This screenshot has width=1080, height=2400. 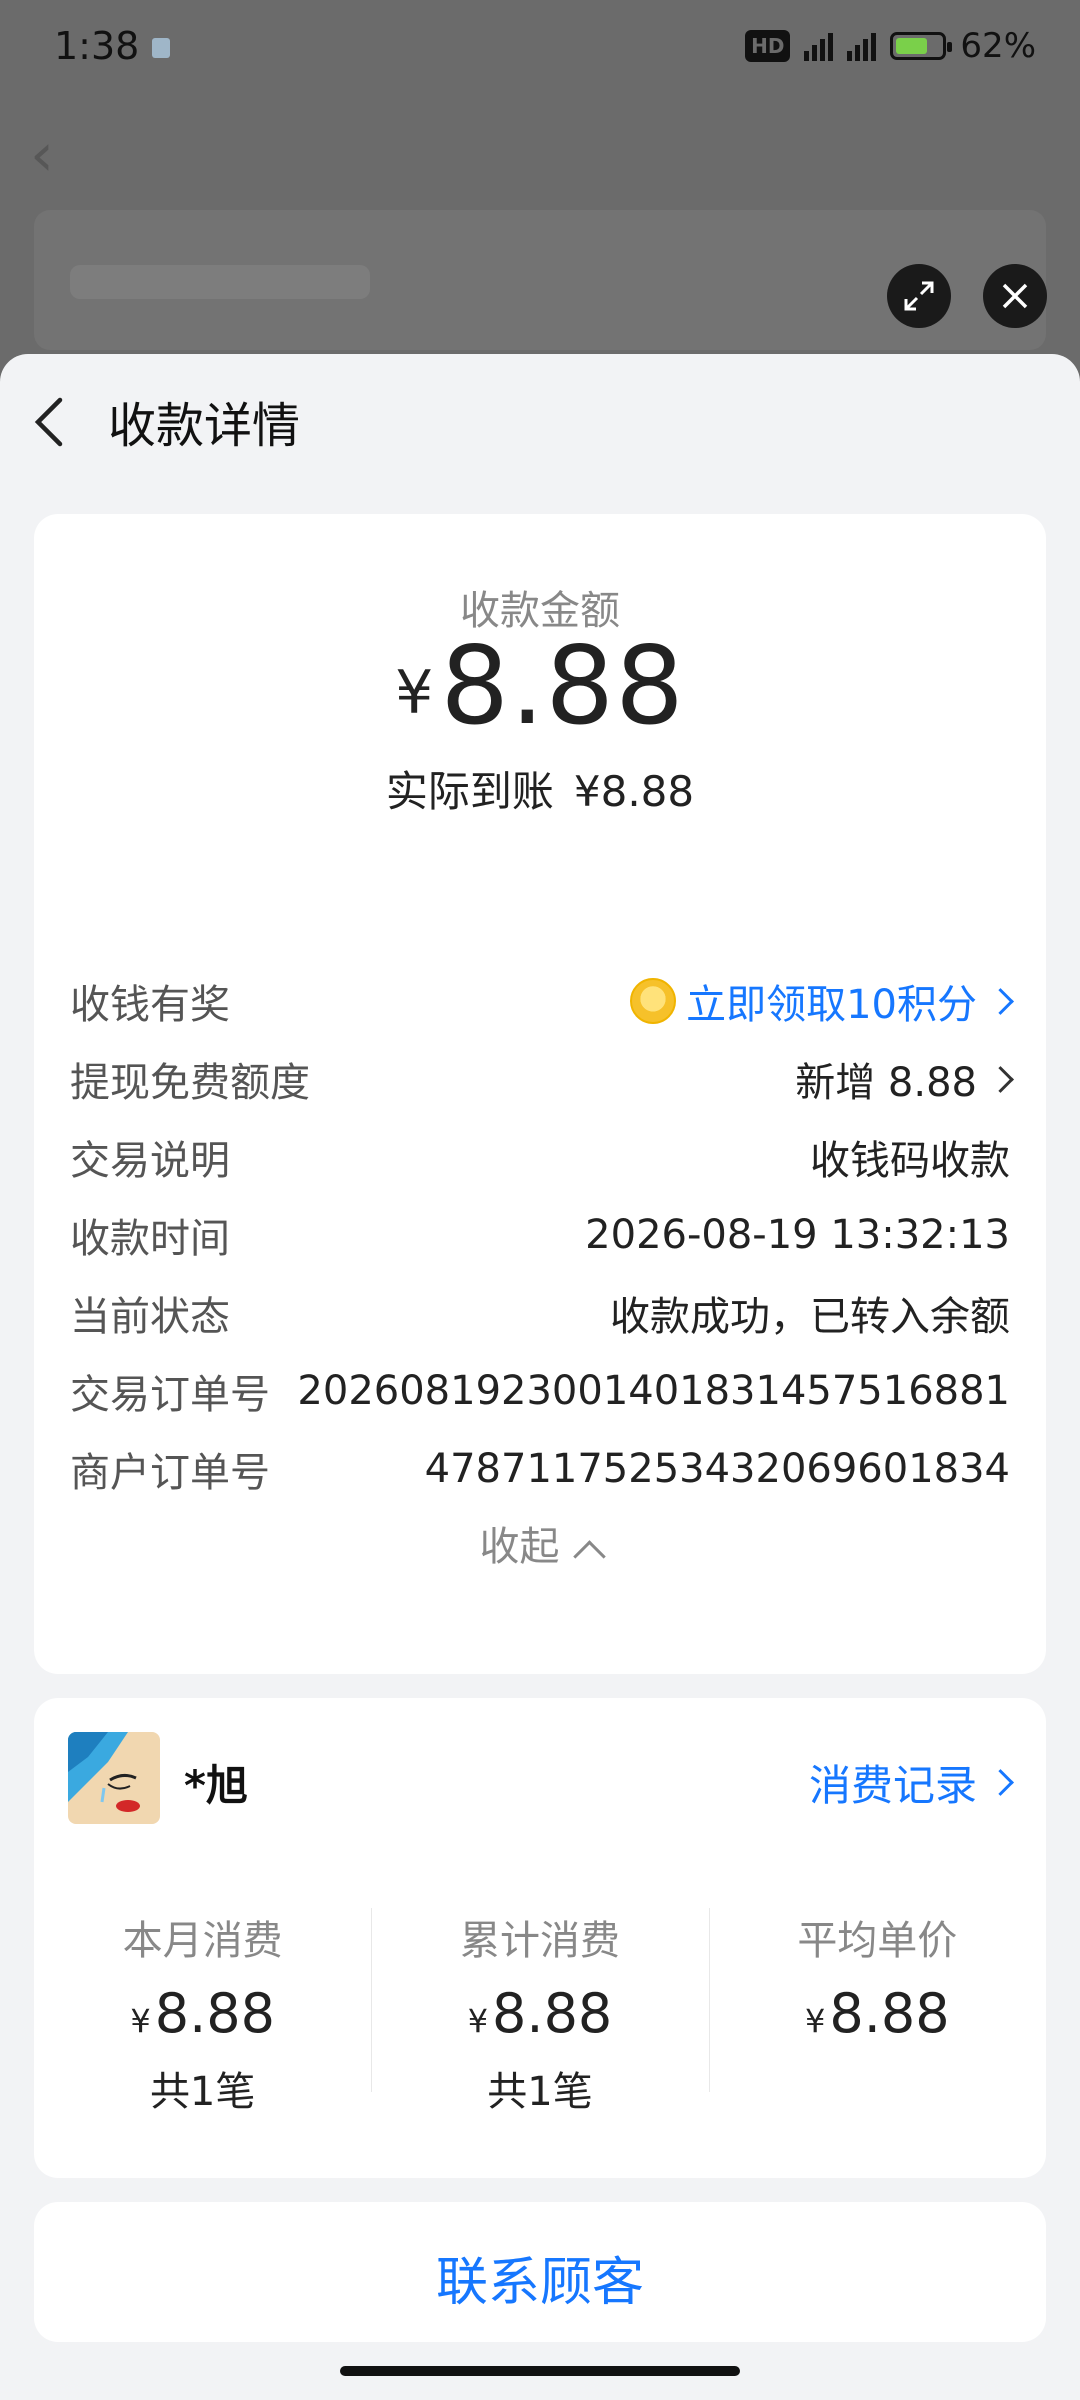 What do you see at coordinates (539, 2283) in the screenshot?
I see `contact-label: 联系顾客` at bounding box center [539, 2283].